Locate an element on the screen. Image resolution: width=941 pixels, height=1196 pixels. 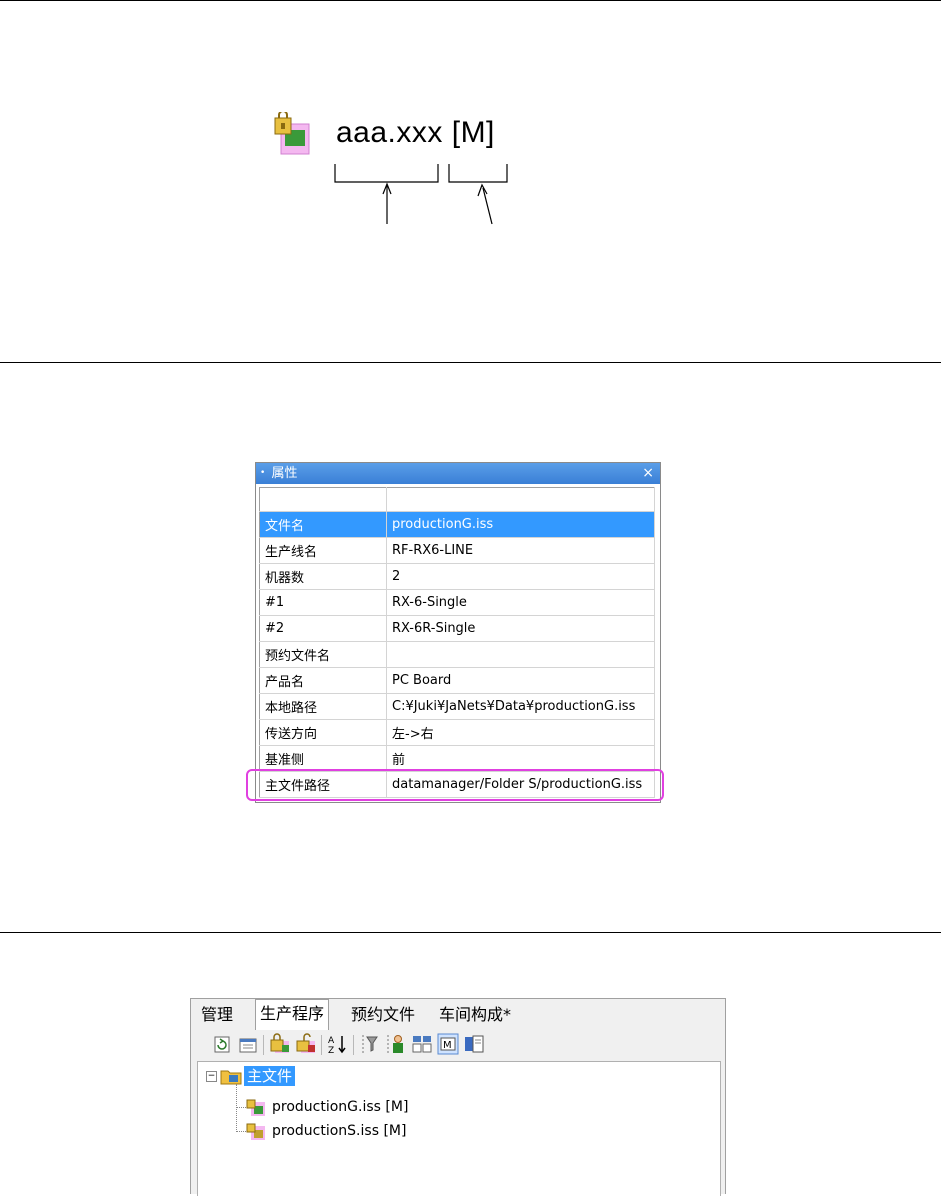
sort-icon: A Z is located at coordinates (338, 1044).